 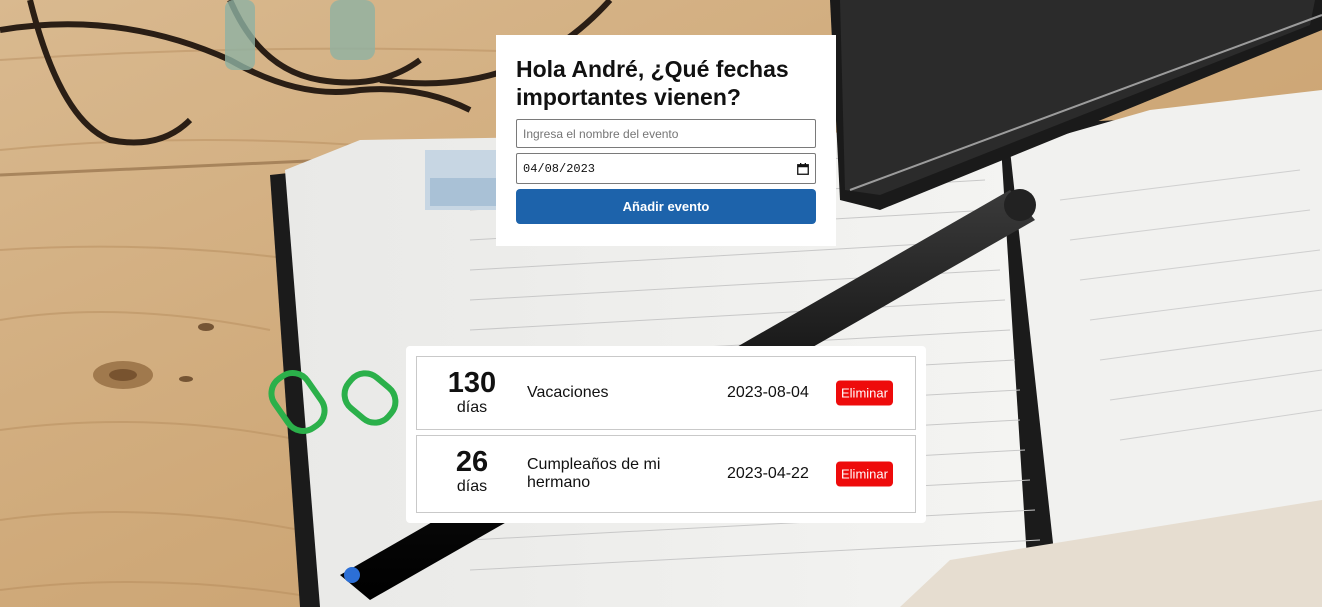 What do you see at coordinates (594, 473) in the screenshot?
I see `event-name: Cumpleaños de mi hermano` at bounding box center [594, 473].